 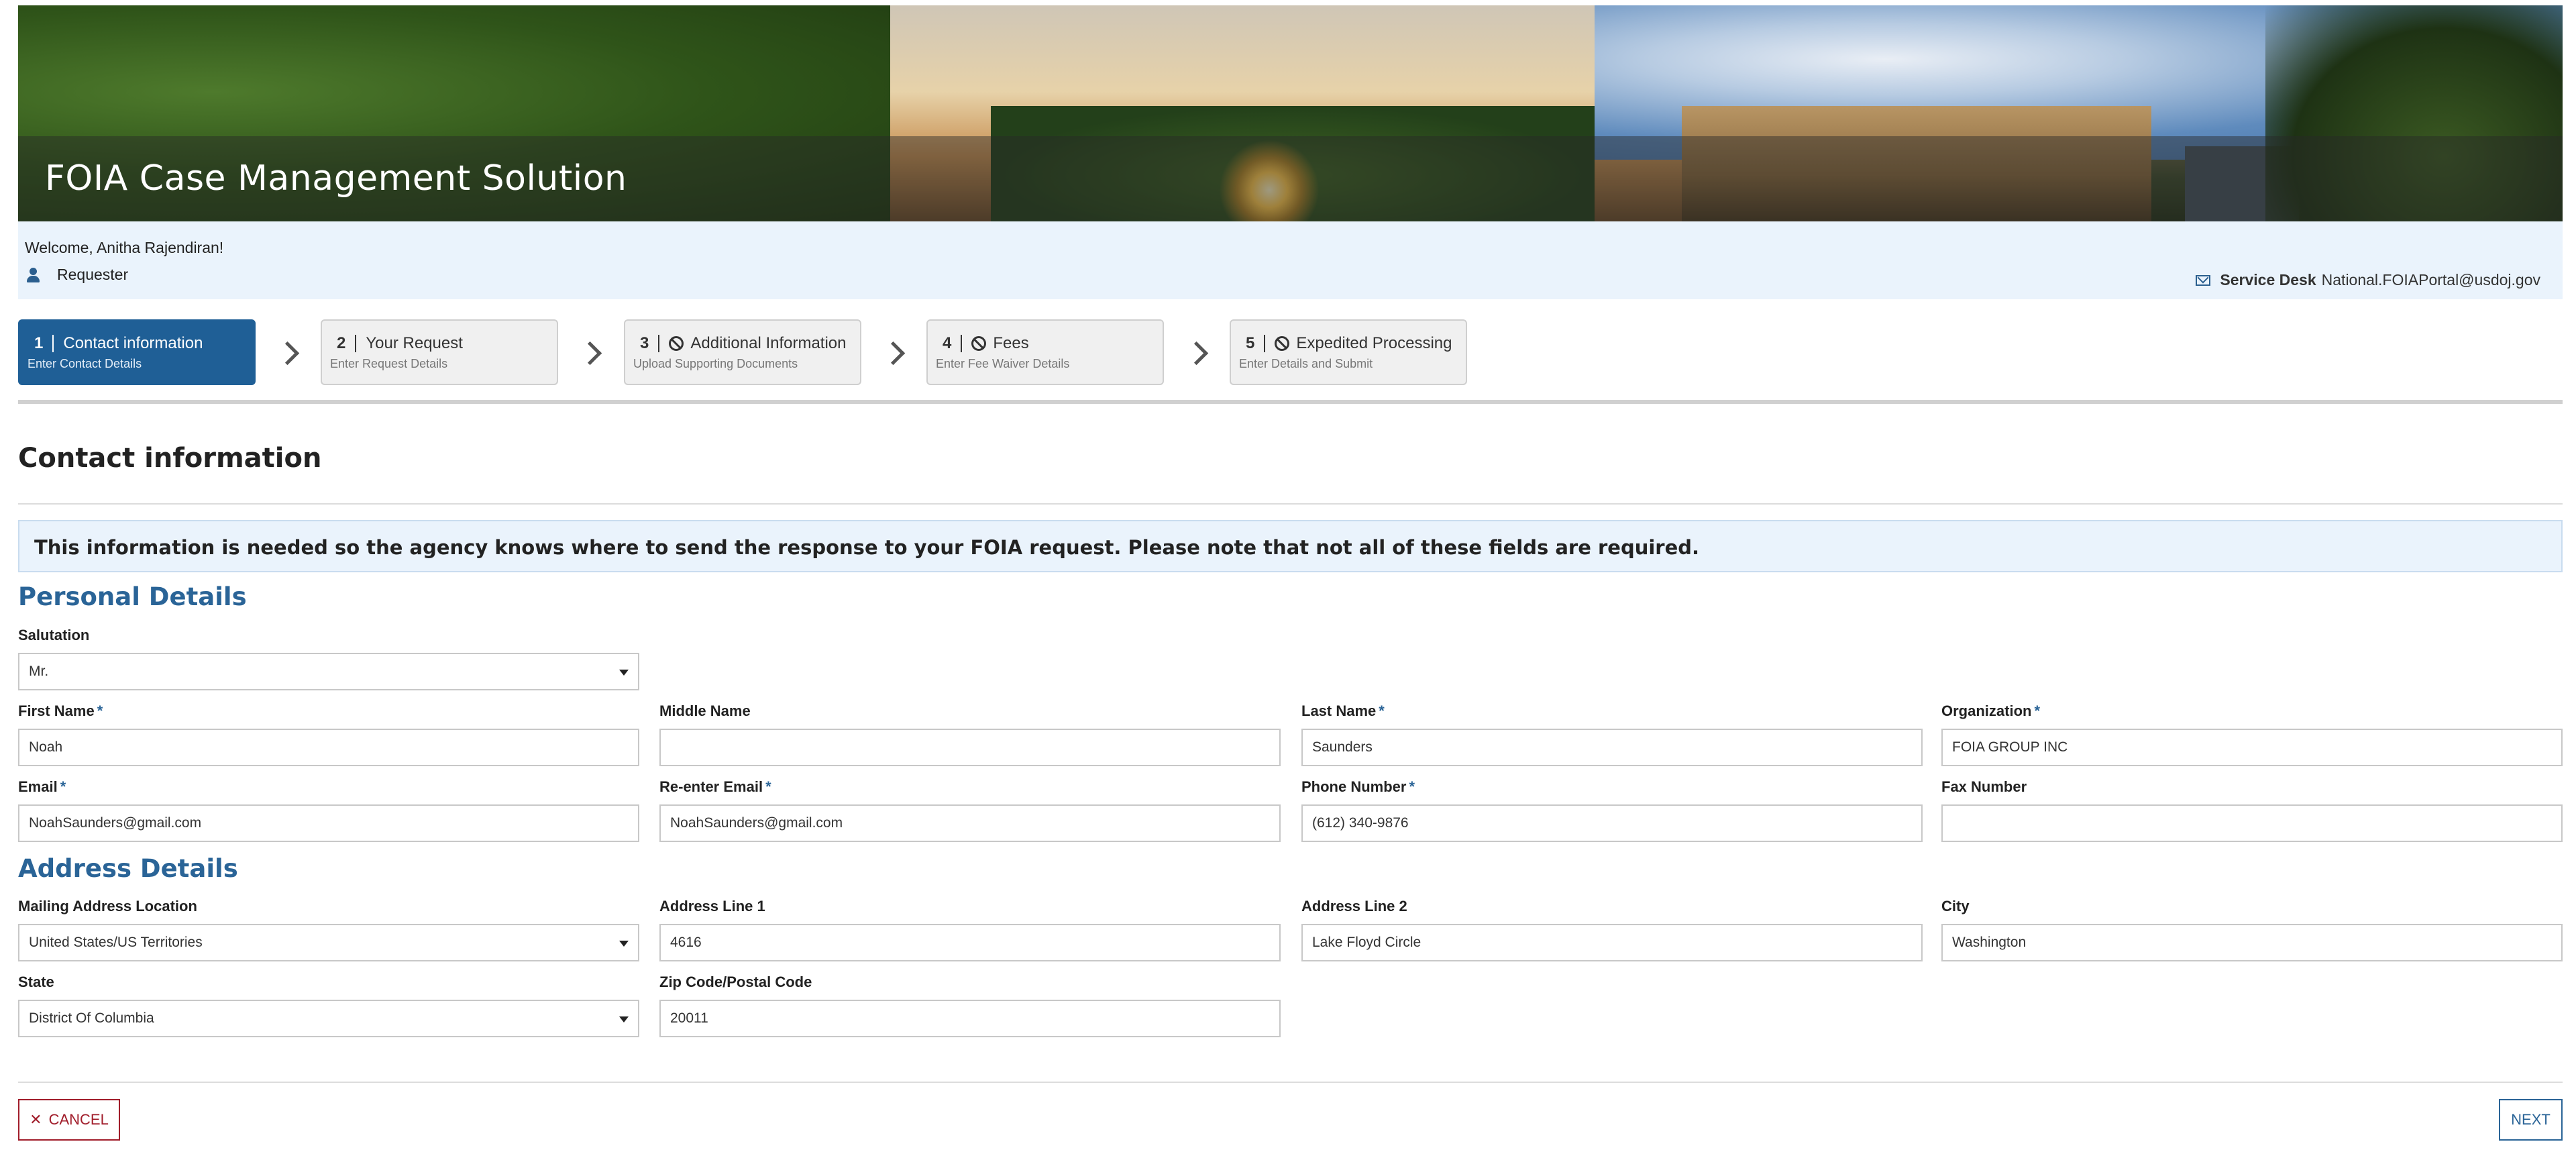 I want to click on city-label: City, so click(x=1955, y=906).